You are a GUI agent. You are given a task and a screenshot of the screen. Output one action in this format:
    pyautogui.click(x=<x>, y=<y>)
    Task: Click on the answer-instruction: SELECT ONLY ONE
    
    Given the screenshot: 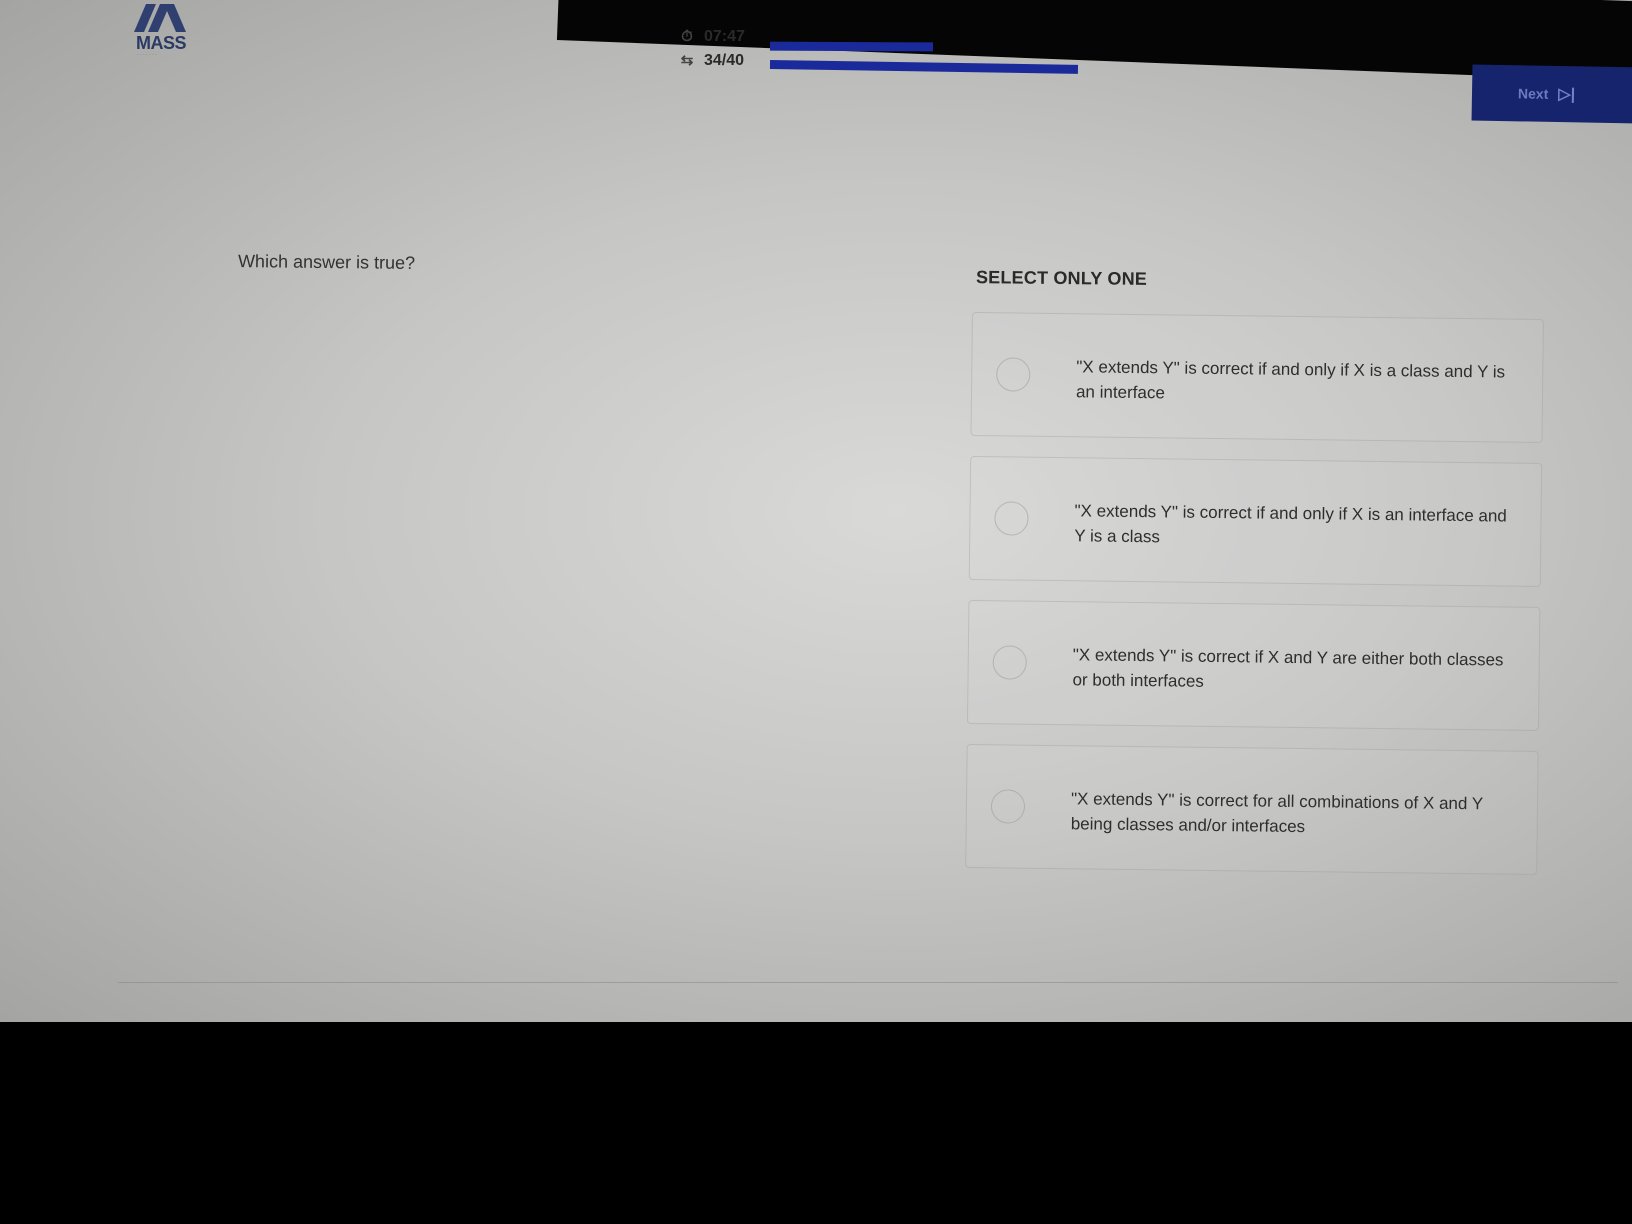 What is the action you would take?
    pyautogui.click(x=1061, y=278)
    